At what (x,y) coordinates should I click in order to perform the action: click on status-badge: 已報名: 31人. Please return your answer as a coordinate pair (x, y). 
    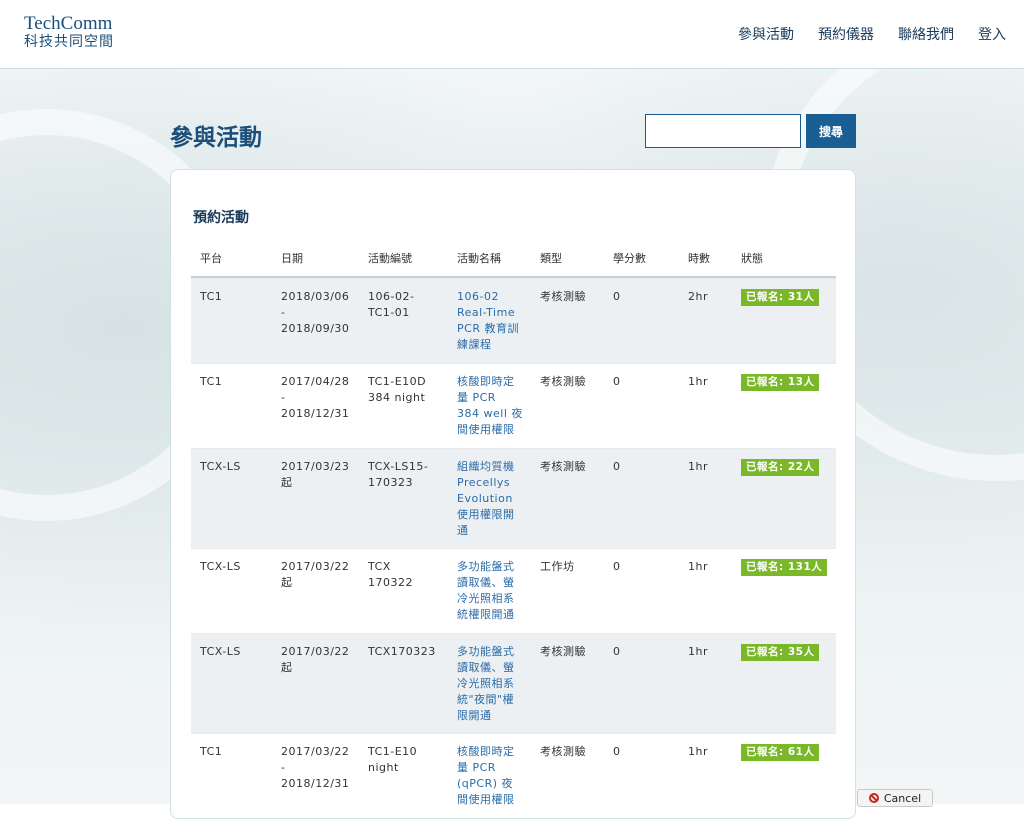
    Looking at the image, I should click on (780, 297).